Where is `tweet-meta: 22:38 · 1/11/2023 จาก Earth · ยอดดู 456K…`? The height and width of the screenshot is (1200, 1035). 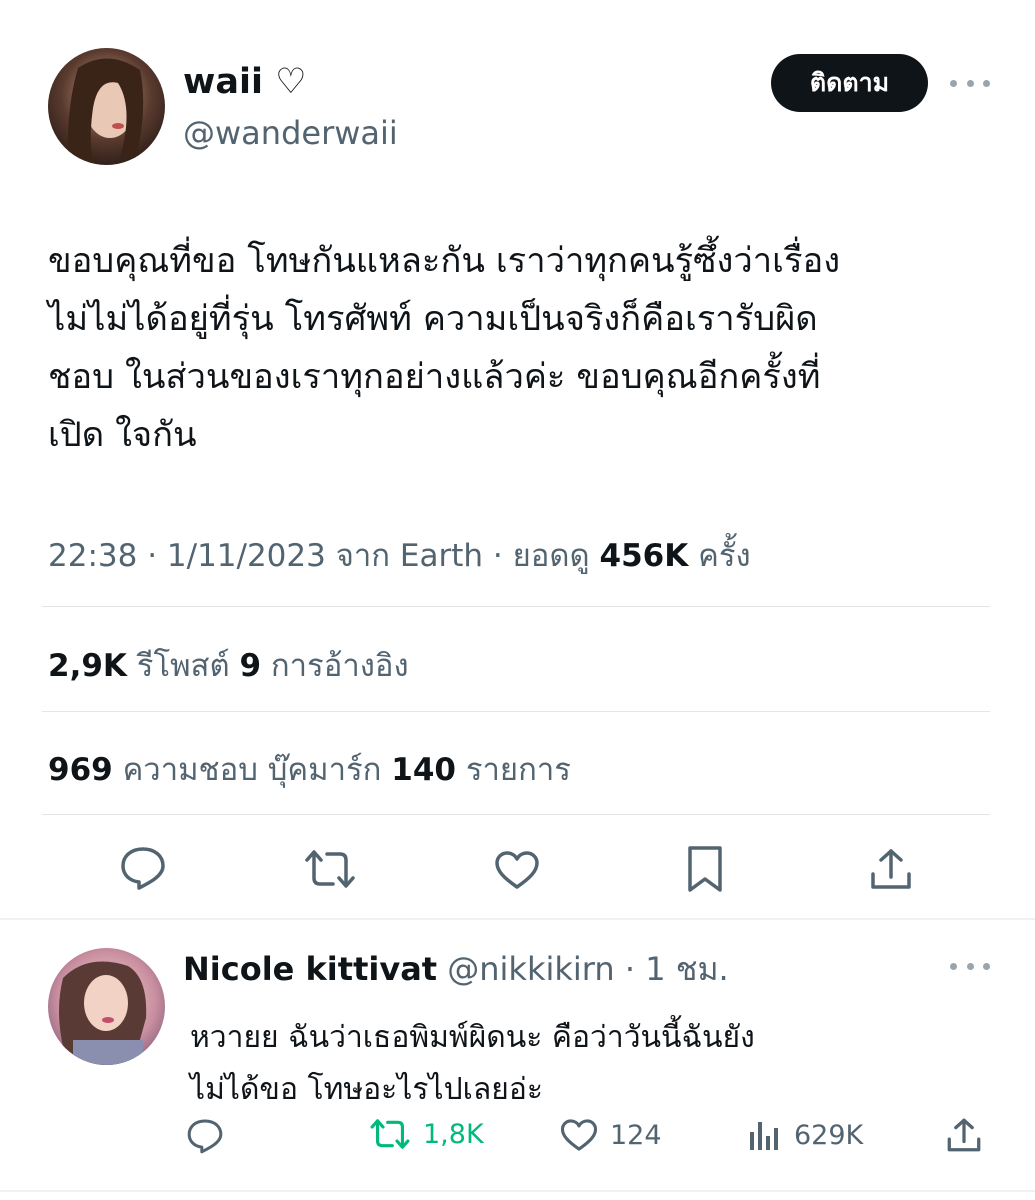
tweet-meta: 22:38 · 1/11/2023 จาก Earth · ยอดดู 456K… is located at coordinates (399, 555).